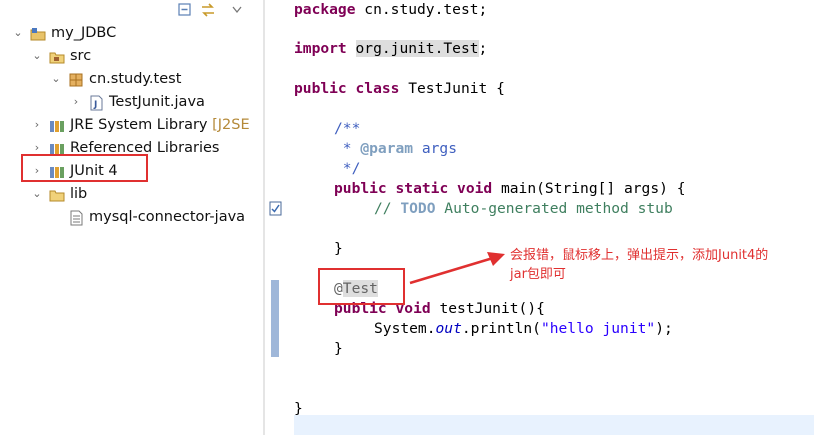  Describe the element at coordinates (76, 218) in the screenshot. I see `jar-file-icon` at that location.